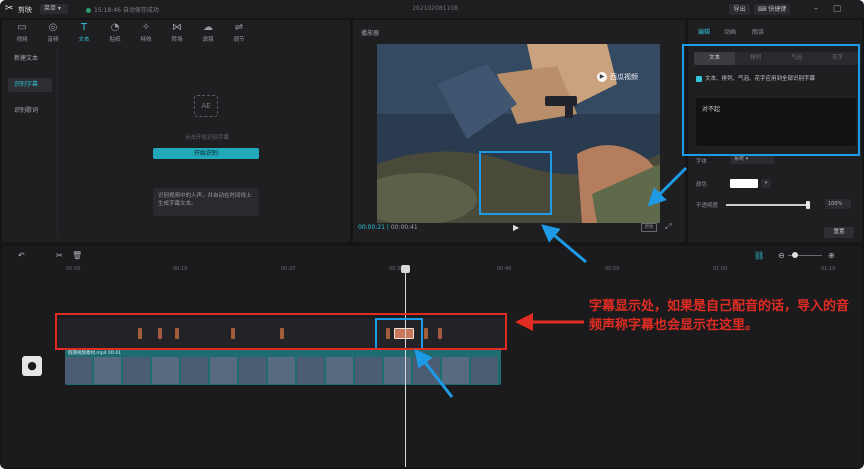 This screenshot has width=864, height=469. What do you see at coordinates (564, 244) in the screenshot?
I see `arrow-to-preview` at bounding box center [564, 244].